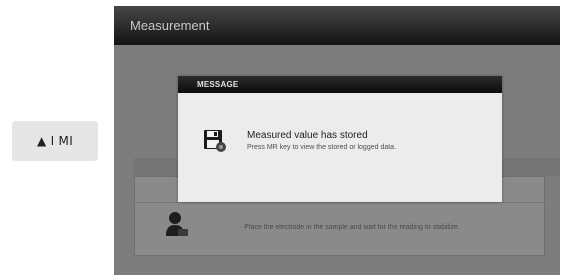 This screenshot has width=569, height=275. Describe the element at coordinates (177, 224) in the screenshot. I see `person-icon` at that location.